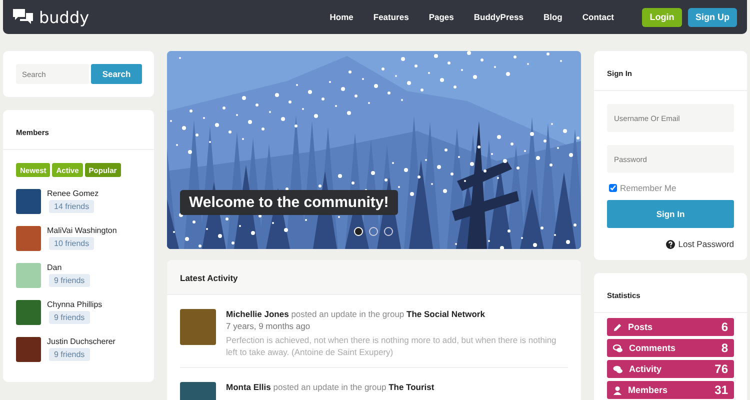 The height and width of the screenshot is (400, 750). Describe the element at coordinates (652, 348) in the screenshot. I see `statistic-label: Comments` at that location.